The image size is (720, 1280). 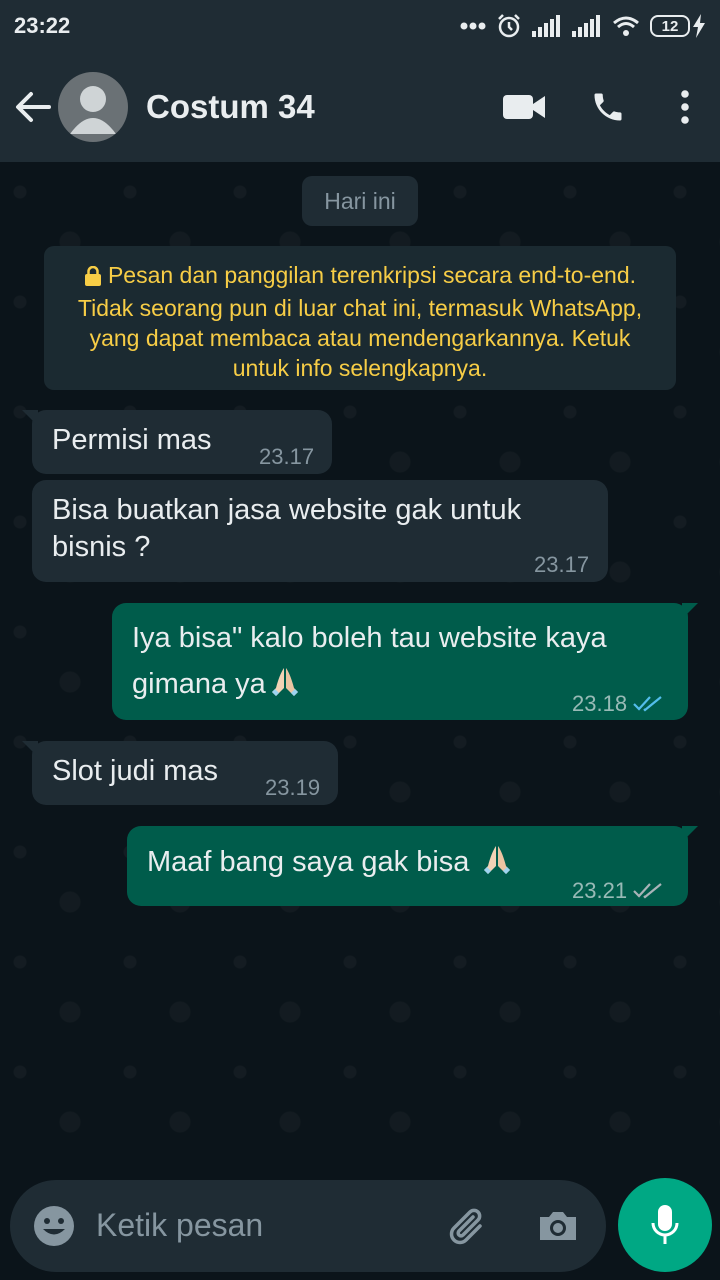 I want to click on contact-avatar, so click(x=93, y=107).